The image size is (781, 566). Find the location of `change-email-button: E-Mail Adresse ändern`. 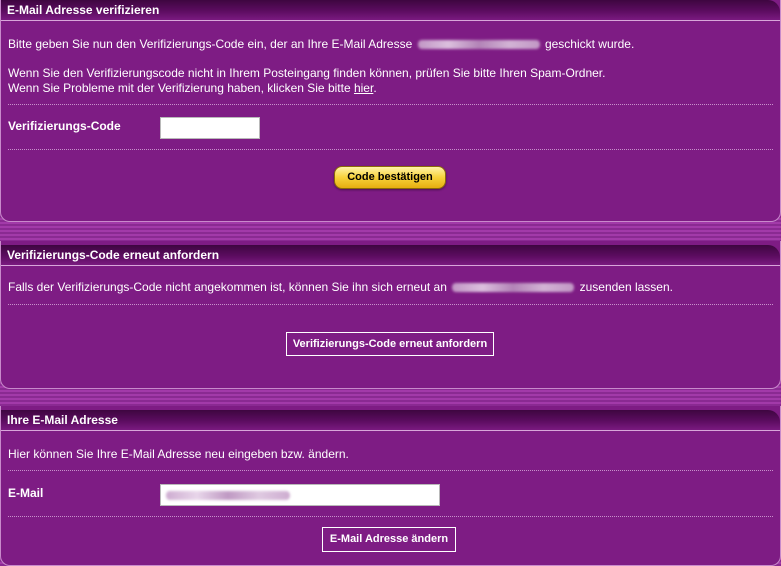

change-email-button: E-Mail Adresse ändern is located at coordinates (389, 539).